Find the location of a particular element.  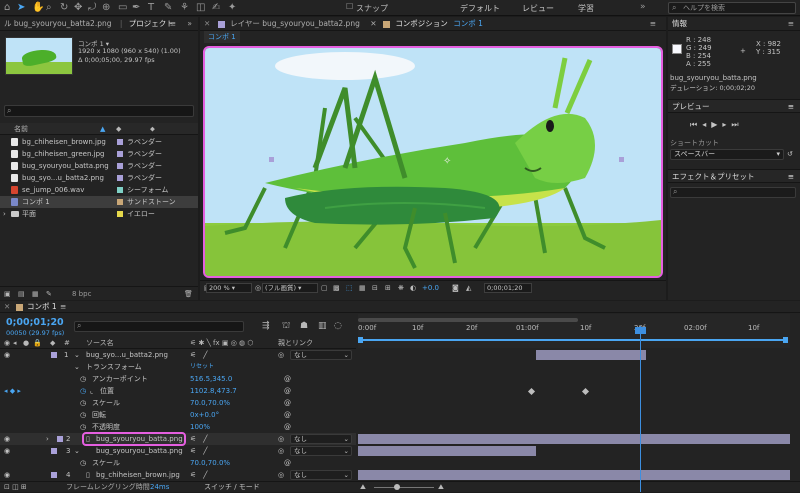

source-name-column: ソース名 is located at coordinates (100, 343).